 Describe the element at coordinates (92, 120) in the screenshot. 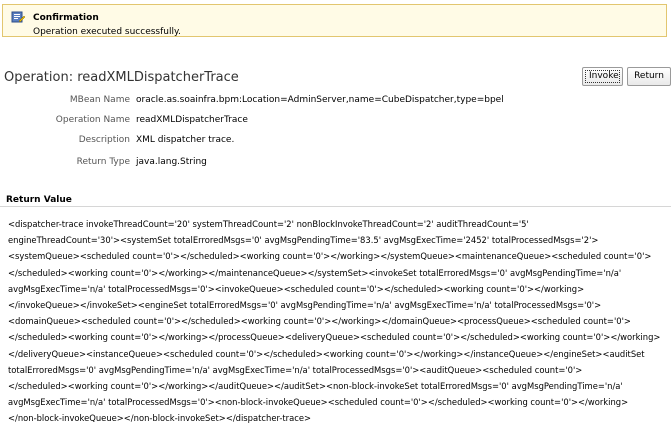

I see `operation-name-label: Operation Name` at that location.